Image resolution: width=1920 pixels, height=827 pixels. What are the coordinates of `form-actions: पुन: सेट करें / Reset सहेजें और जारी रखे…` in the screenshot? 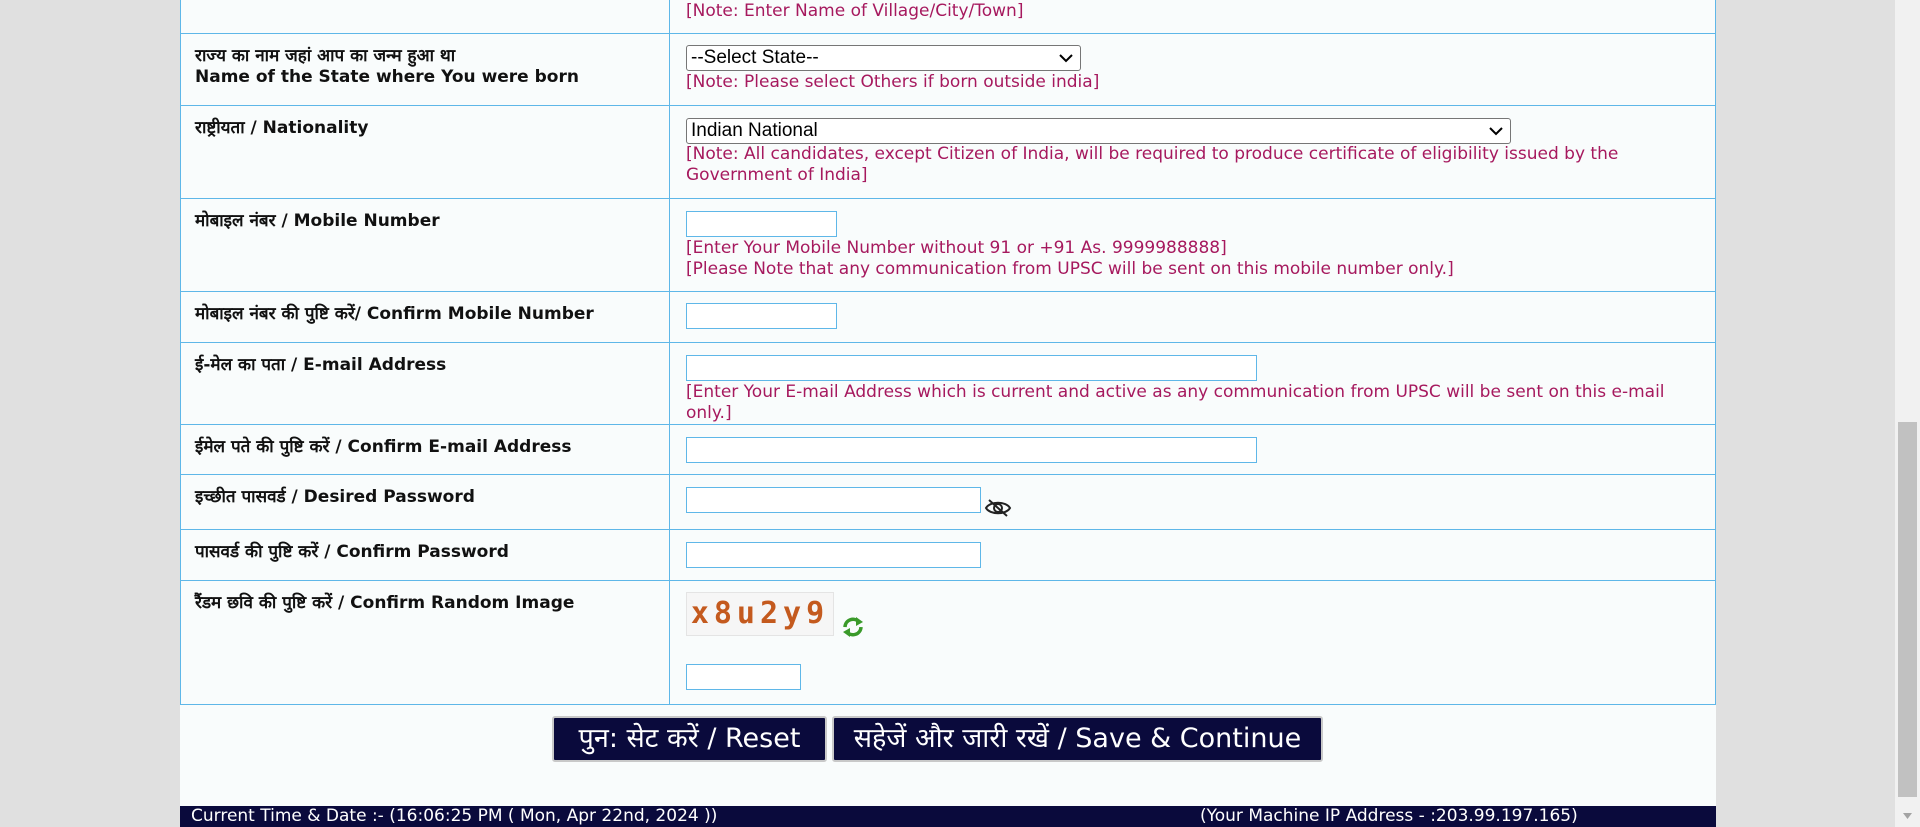 It's located at (948, 740).